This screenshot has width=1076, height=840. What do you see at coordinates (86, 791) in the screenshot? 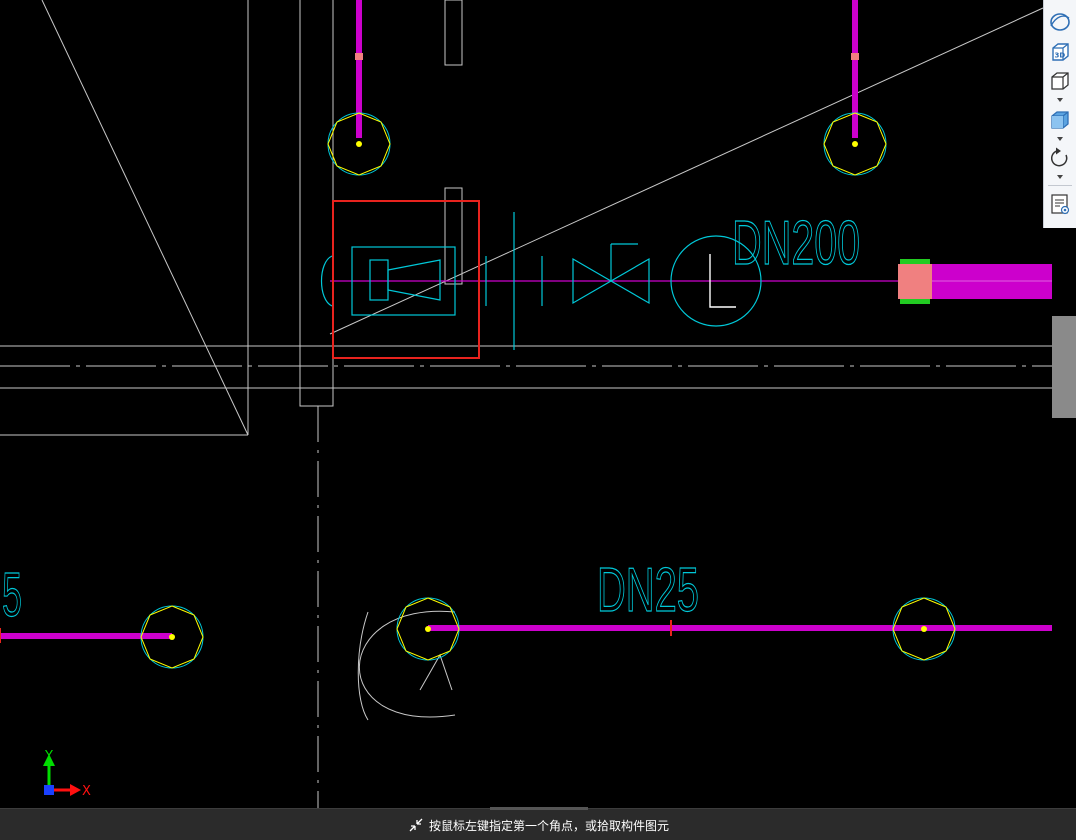
I see `axis-x-label: X` at bounding box center [86, 791].